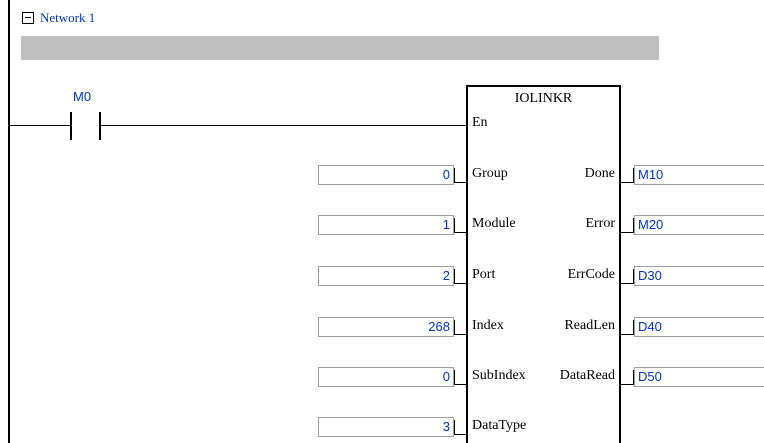 The image size is (764, 443). What do you see at coordinates (699, 175) in the screenshot?
I see `output-done: M10` at bounding box center [699, 175].